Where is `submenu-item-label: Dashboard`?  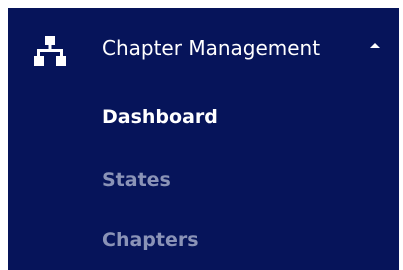 submenu-item-label: Dashboard is located at coordinates (160, 117).